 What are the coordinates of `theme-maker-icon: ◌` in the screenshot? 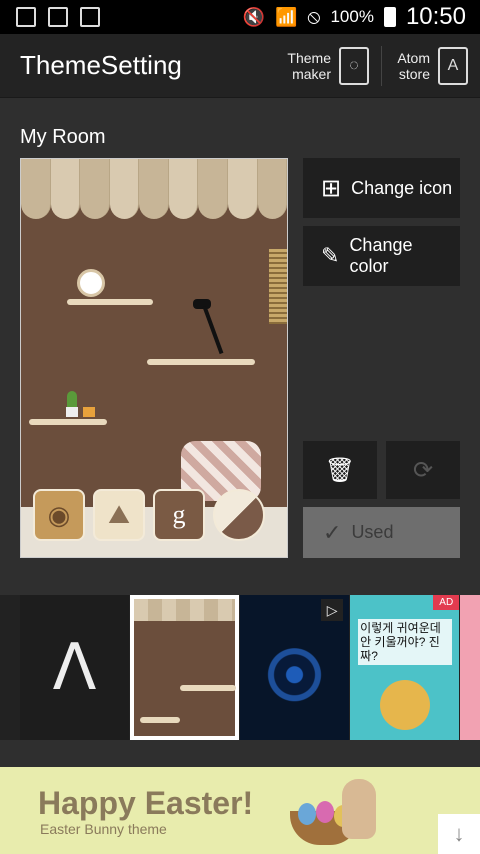 It's located at (354, 65).